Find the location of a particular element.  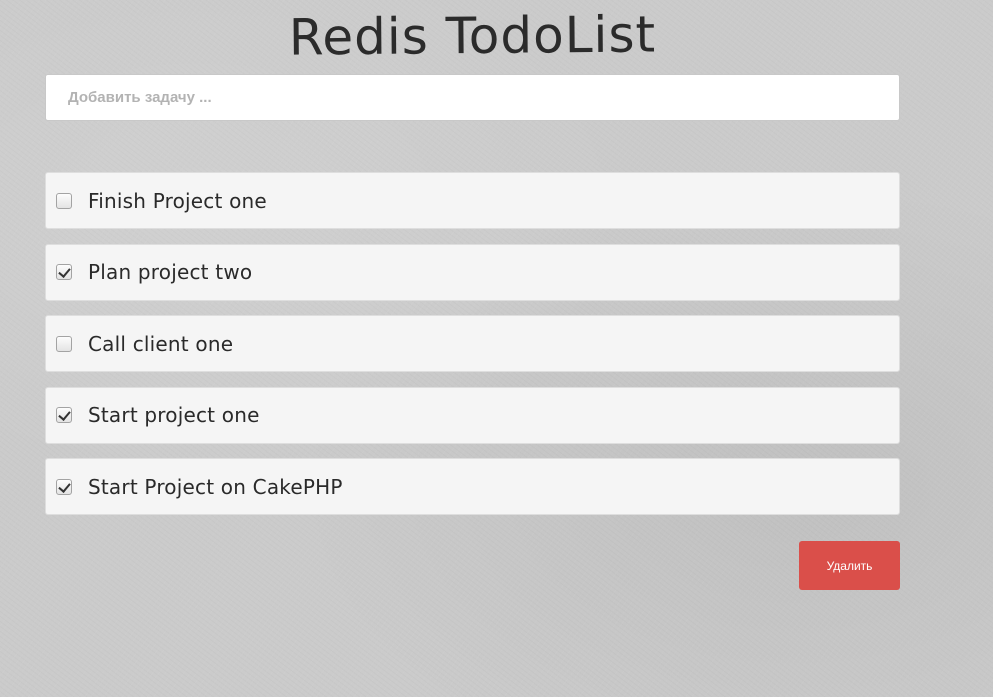

todo-text: Plan project two is located at coordinates (170, 272).